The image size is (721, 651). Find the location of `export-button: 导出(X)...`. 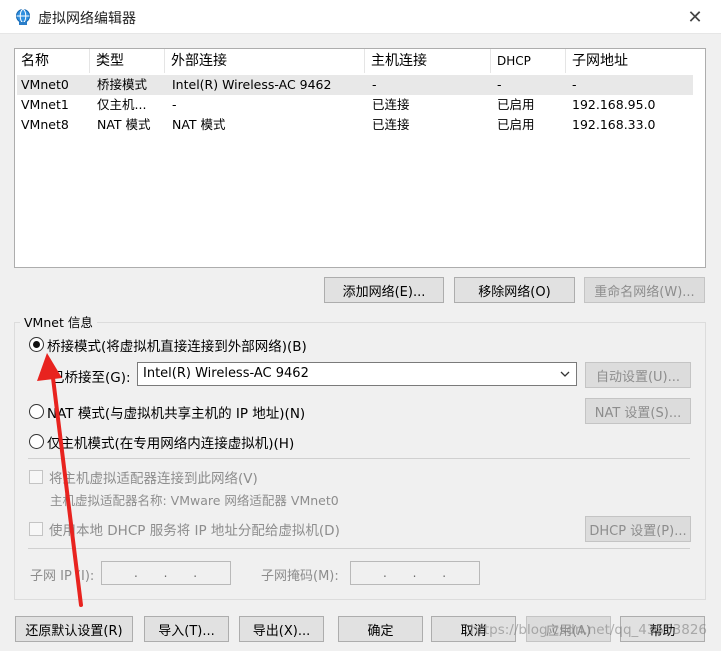

export-button: 导出(X)... is located at coordinates (281, 629).